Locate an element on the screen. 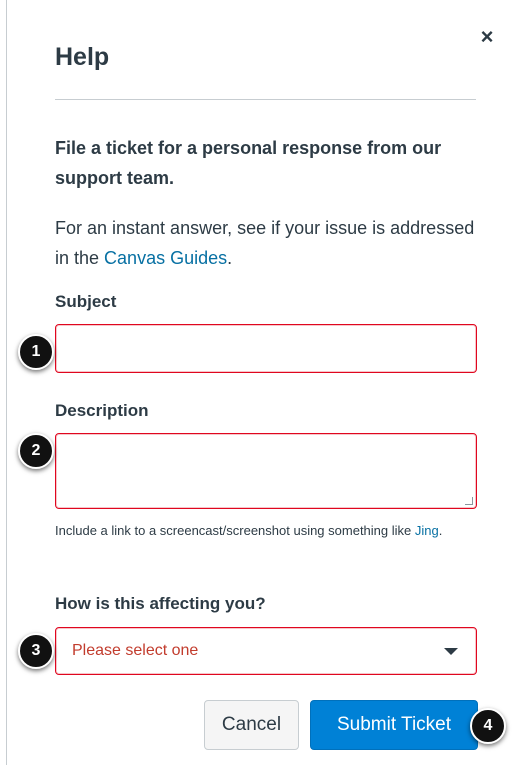  callout-marker-4: 4 is located at coordinates (488, 726).